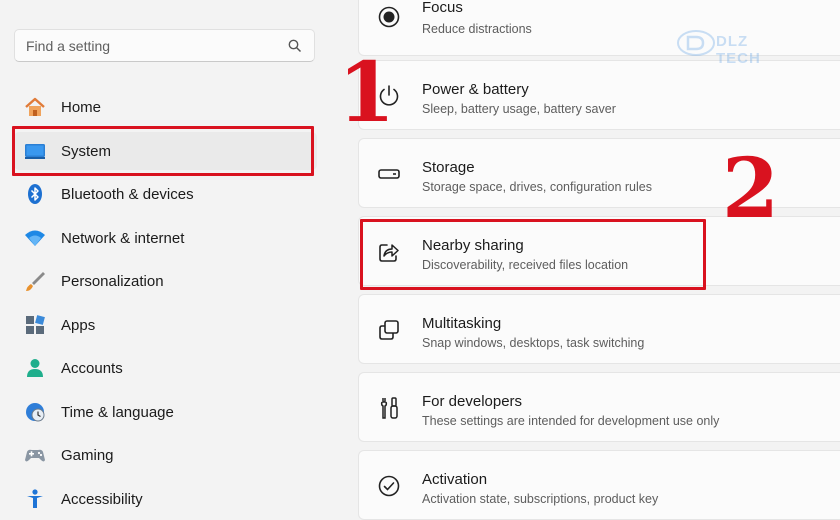 Image resolution: width=840 pixels, height=520 pixels. What do you see at coordinates (35, 238) in the screenshot?
I see `wifi-icon` at bounding box center [35, 238].